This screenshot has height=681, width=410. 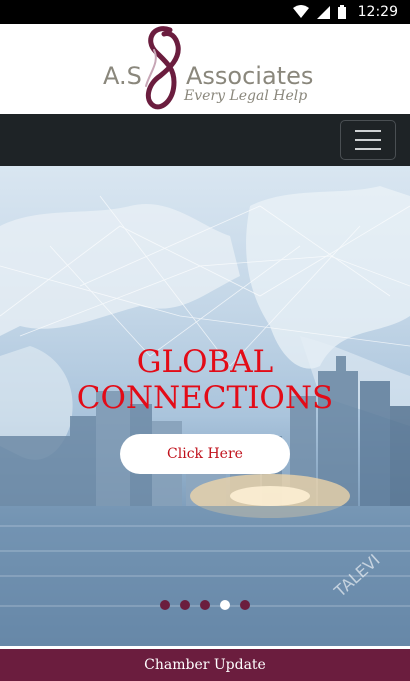 What do you see at coordinates (323, 12) in the screenshot?
I see `signal-icon` at bounding box center [323, 12].